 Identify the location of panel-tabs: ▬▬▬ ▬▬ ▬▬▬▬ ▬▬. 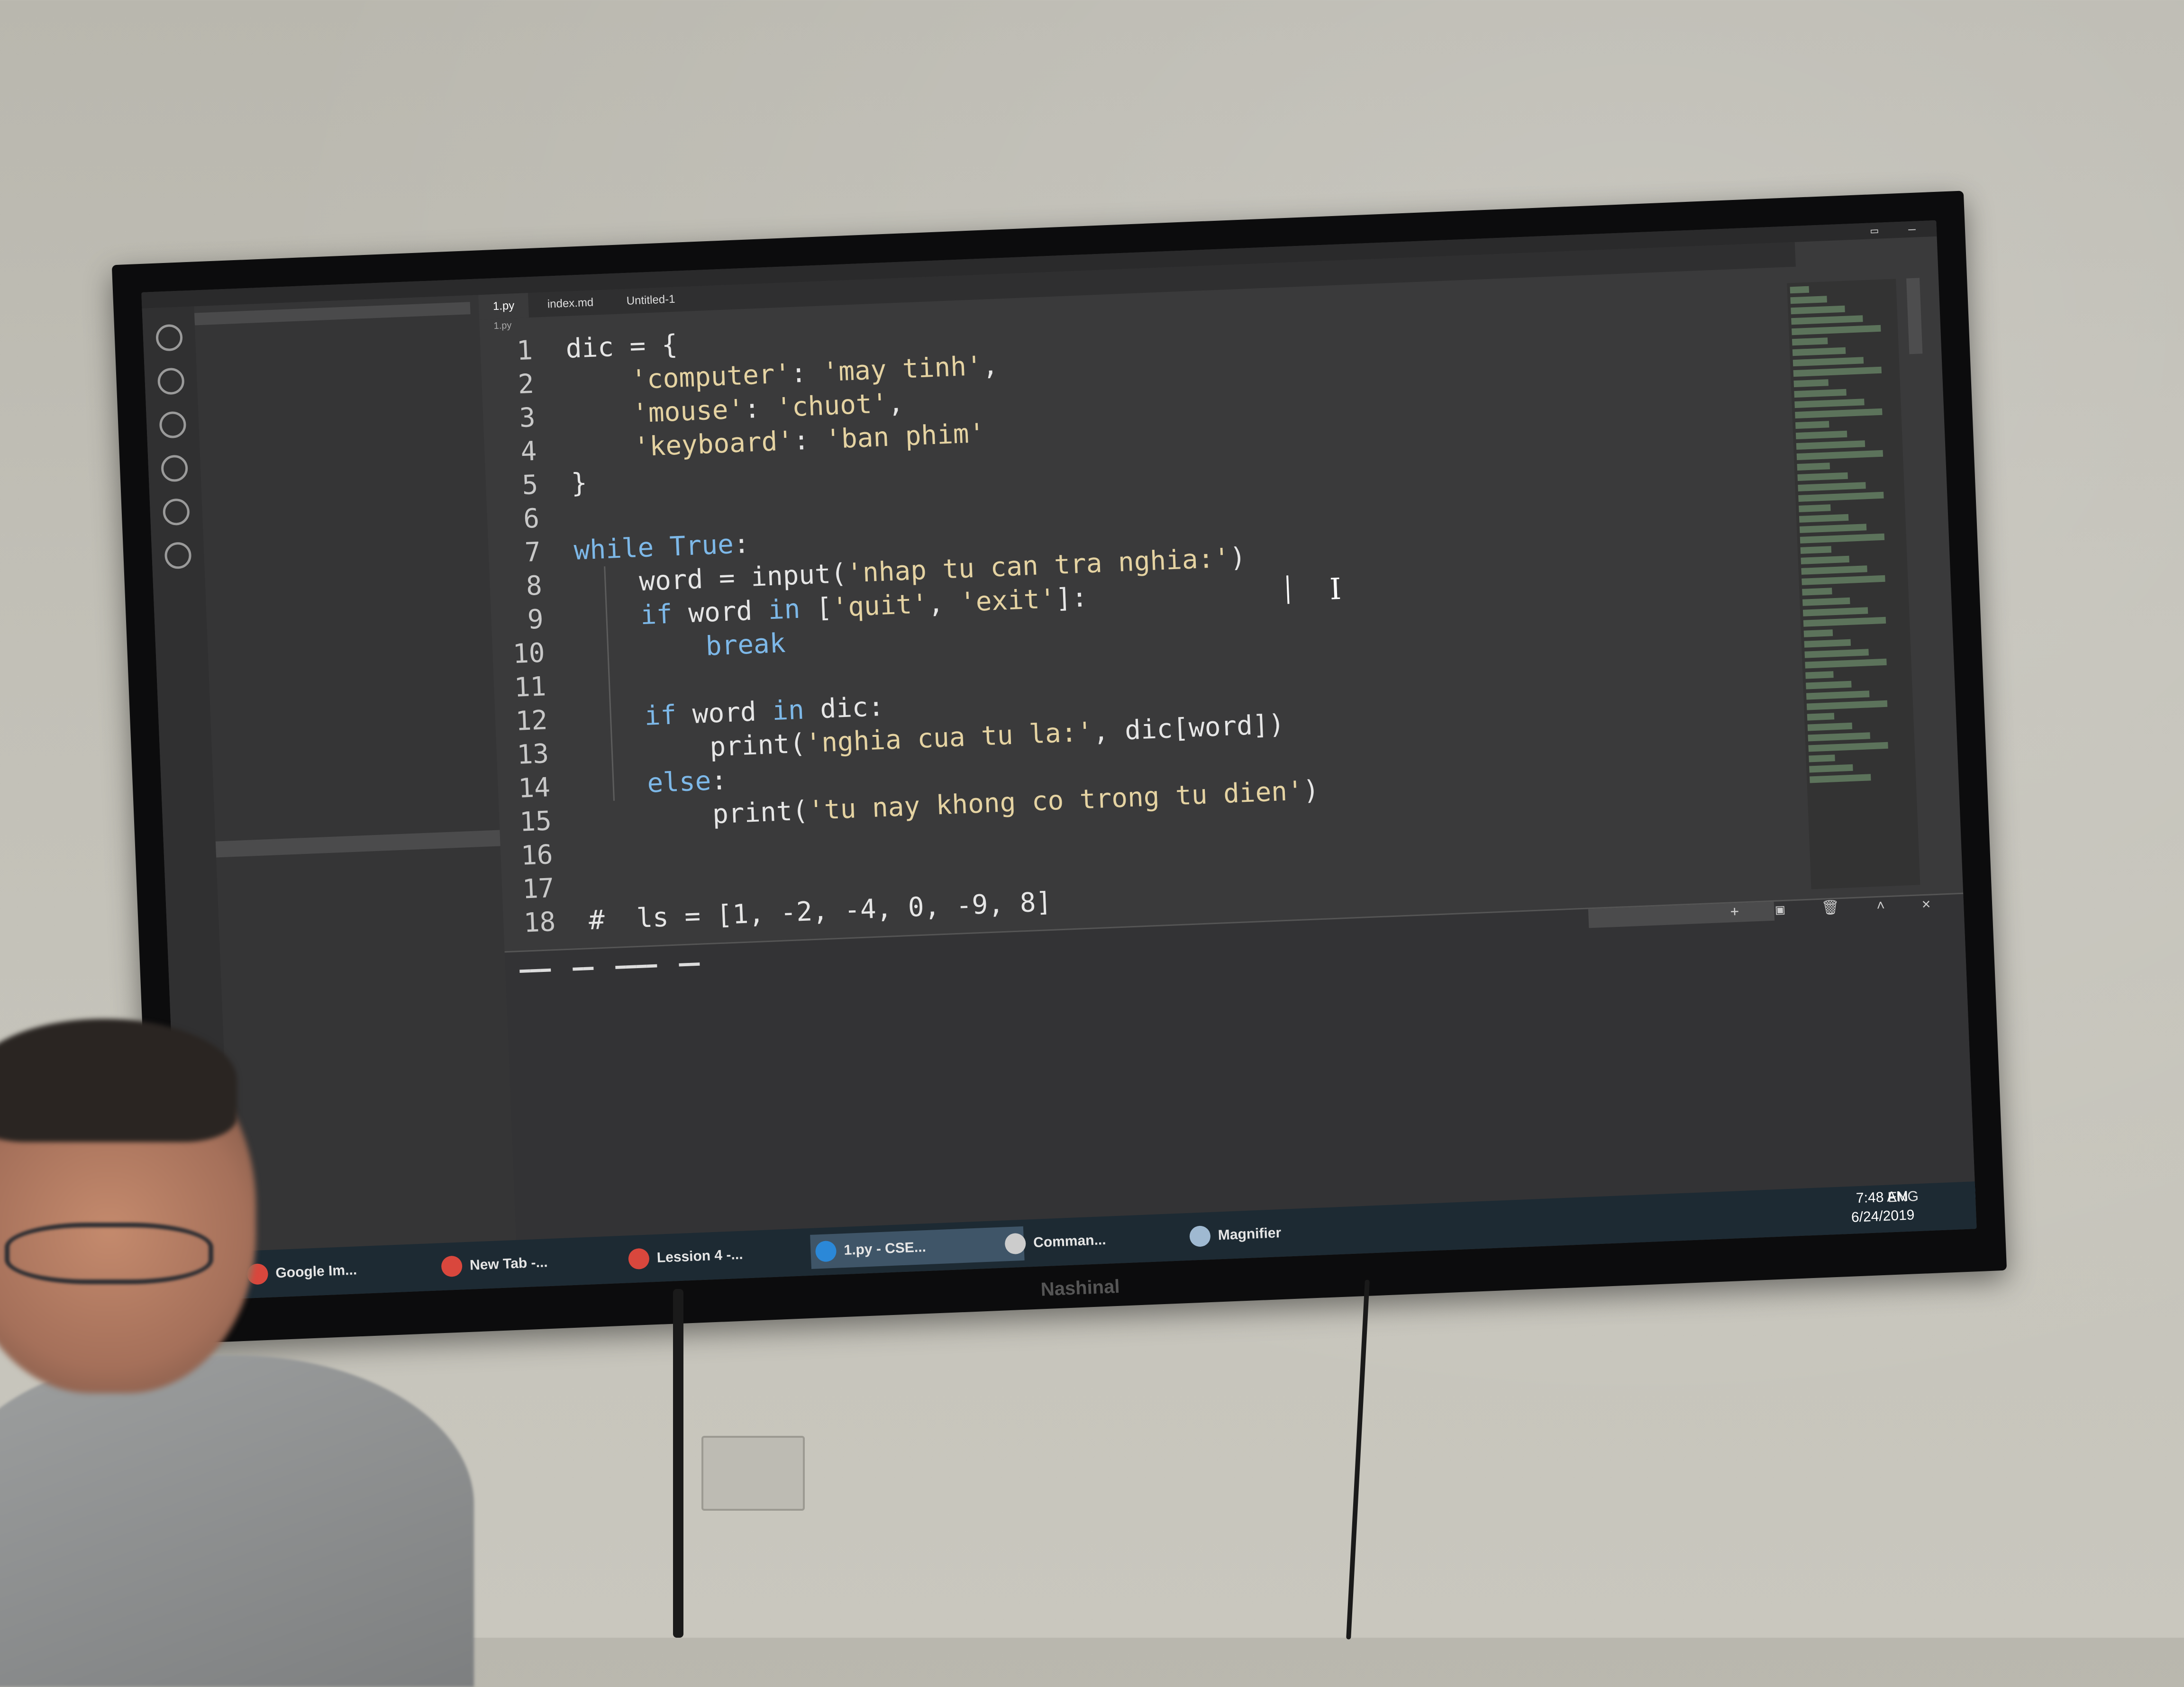
(619, 965).